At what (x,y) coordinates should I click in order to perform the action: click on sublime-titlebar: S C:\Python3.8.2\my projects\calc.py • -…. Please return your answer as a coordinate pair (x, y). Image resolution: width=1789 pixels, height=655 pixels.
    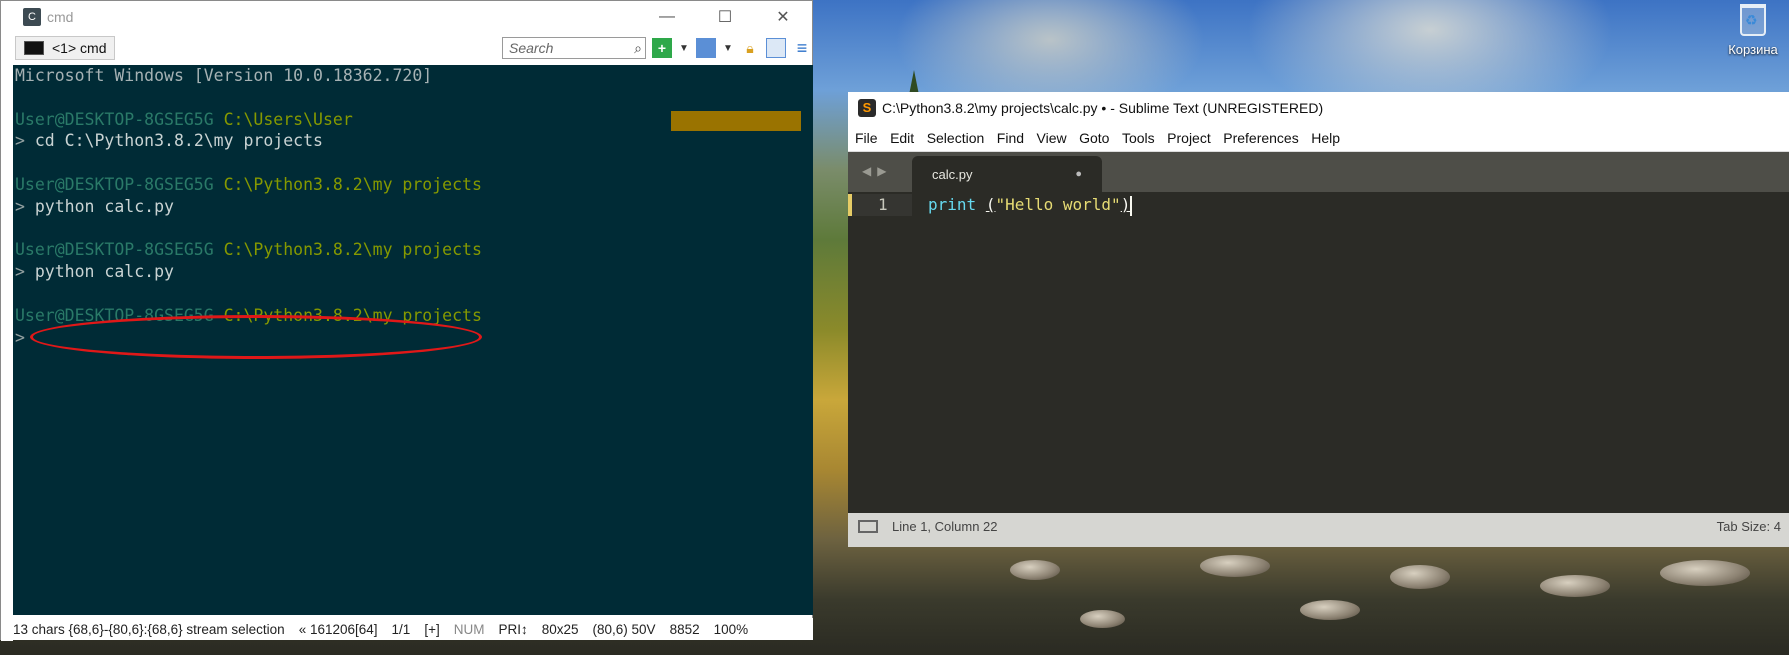
    Looking at the image, I should click on (1318, 108).